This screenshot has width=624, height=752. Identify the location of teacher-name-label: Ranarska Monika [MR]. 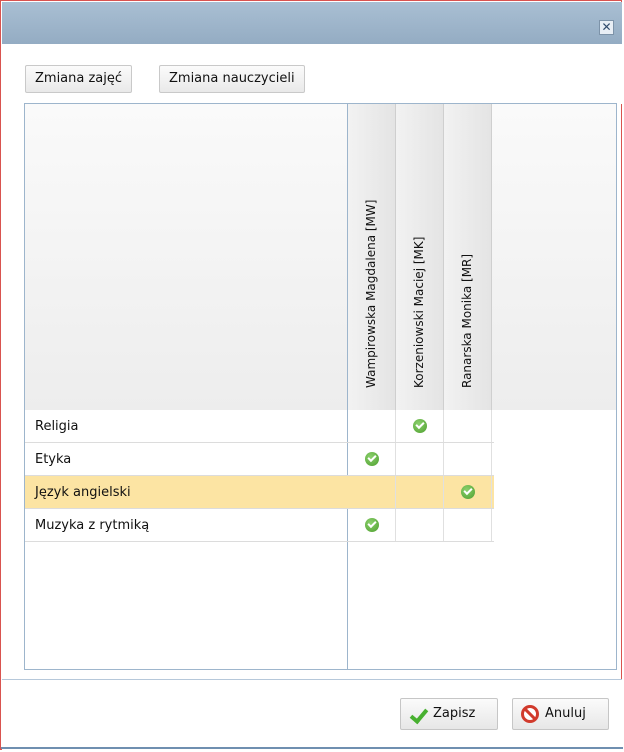
(466, 320).